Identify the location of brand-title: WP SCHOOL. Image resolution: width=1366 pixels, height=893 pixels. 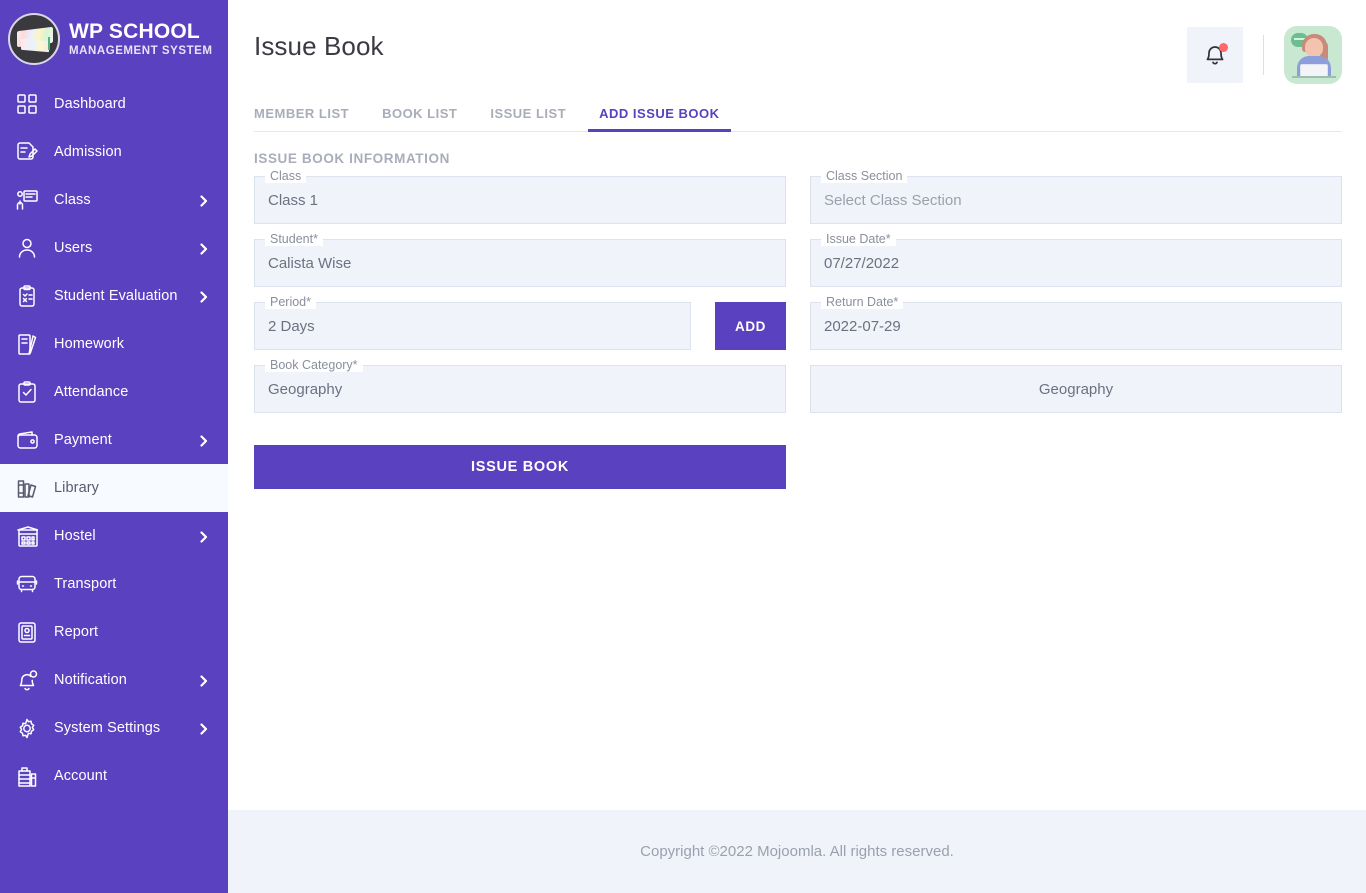
(134, 31).